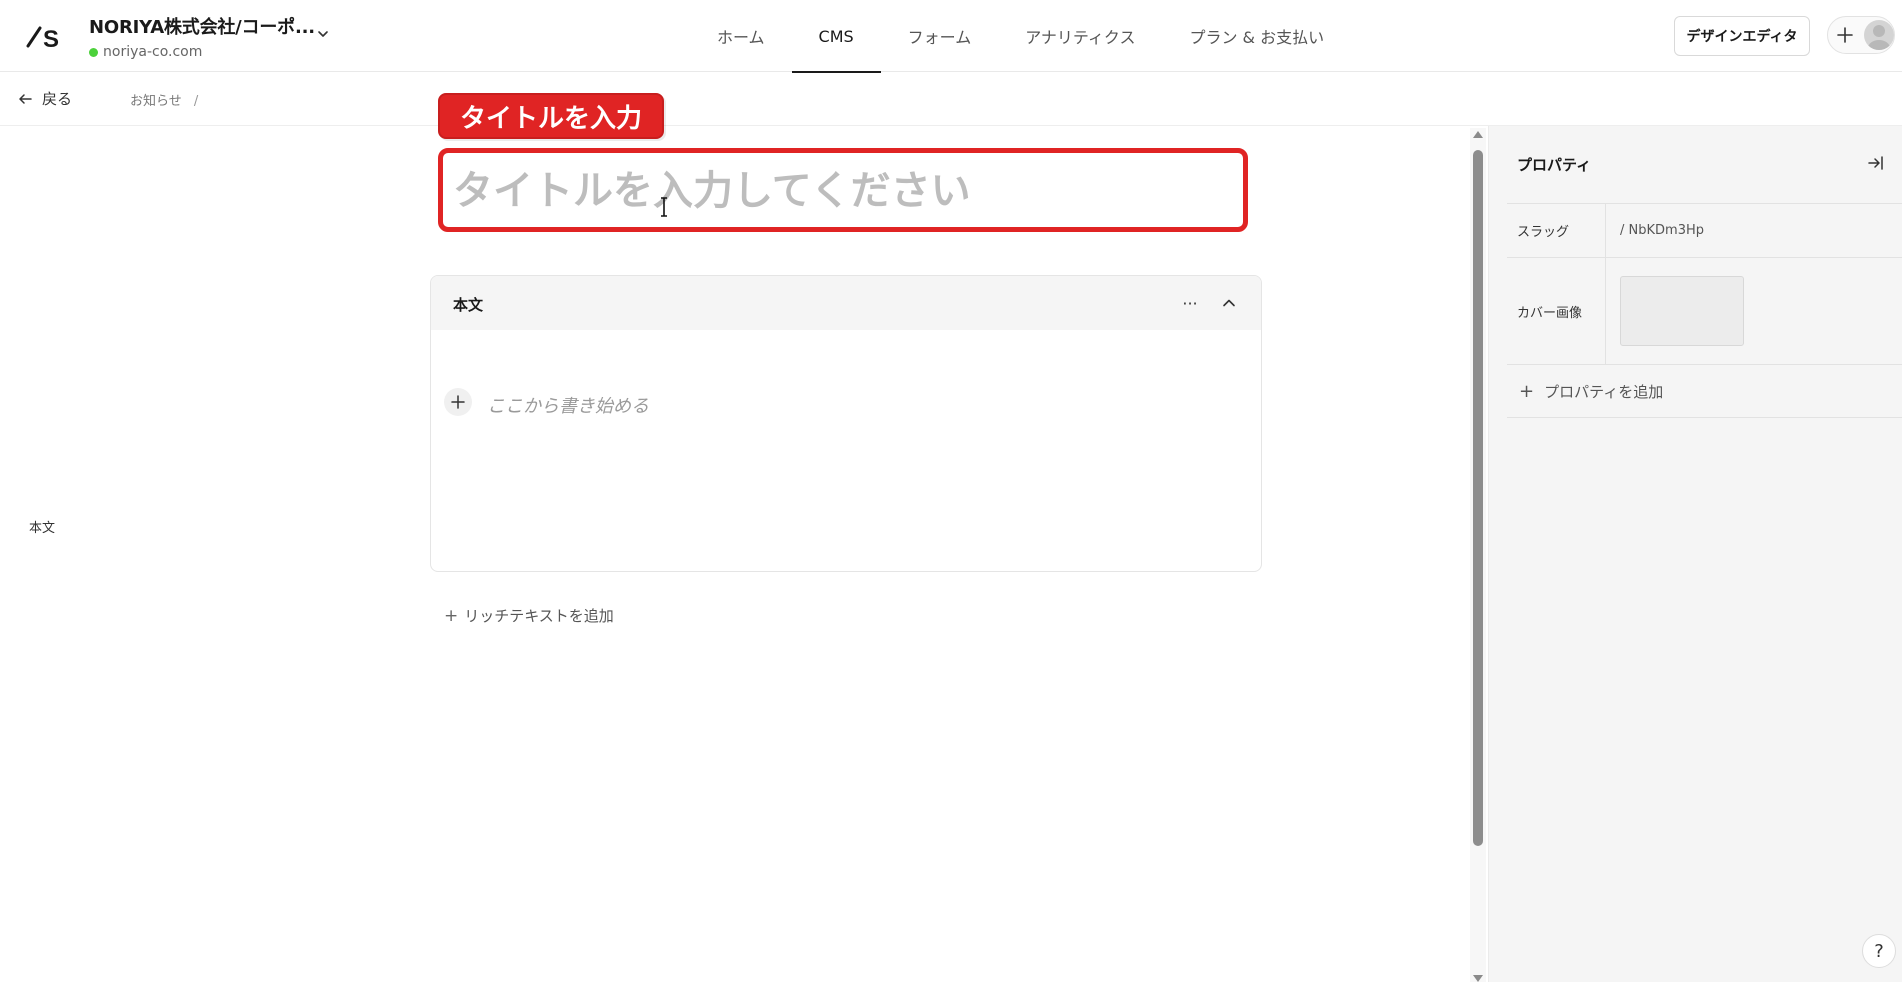 This screenshot has height=982, width=1902. What do you see at coordinates (838, 191) in the screenshot?
I see `title-input` at bounding box center [838, 191].